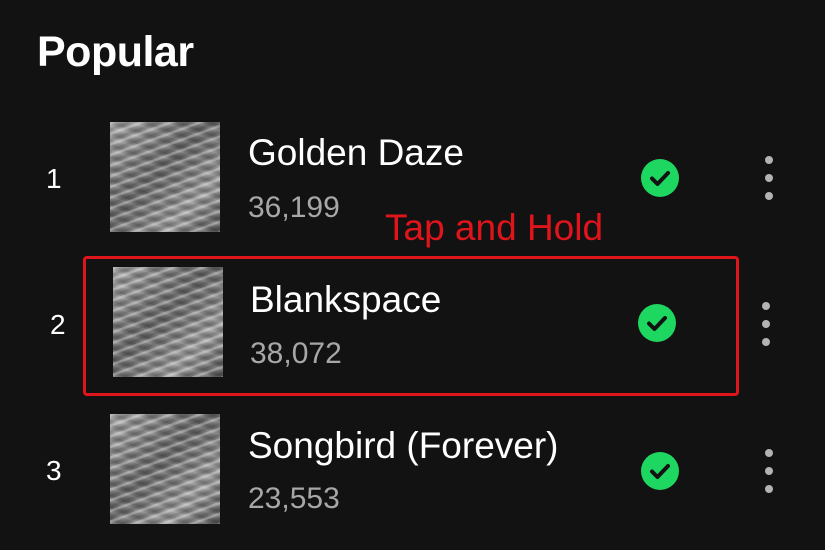 Image resolution: width=825 pixels, height=550 pixels. I want to click on track-play-count: 23,553, so click(294, 498).